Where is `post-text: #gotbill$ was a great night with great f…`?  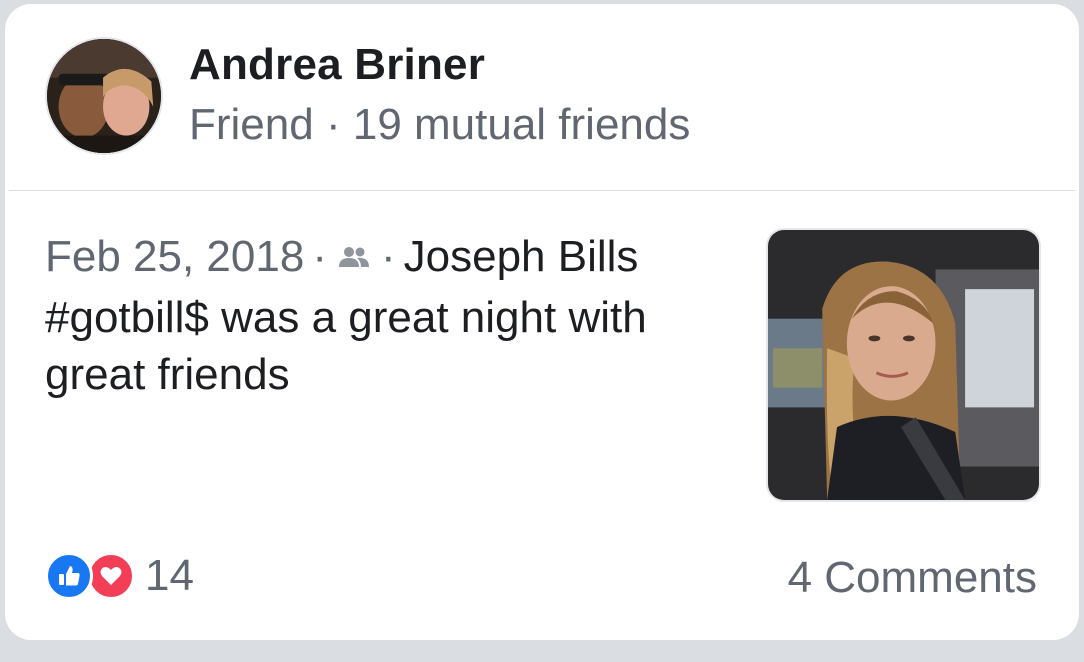
post-text: #gotbill$ was a great night with great f… is located at coordinates (346, 346).